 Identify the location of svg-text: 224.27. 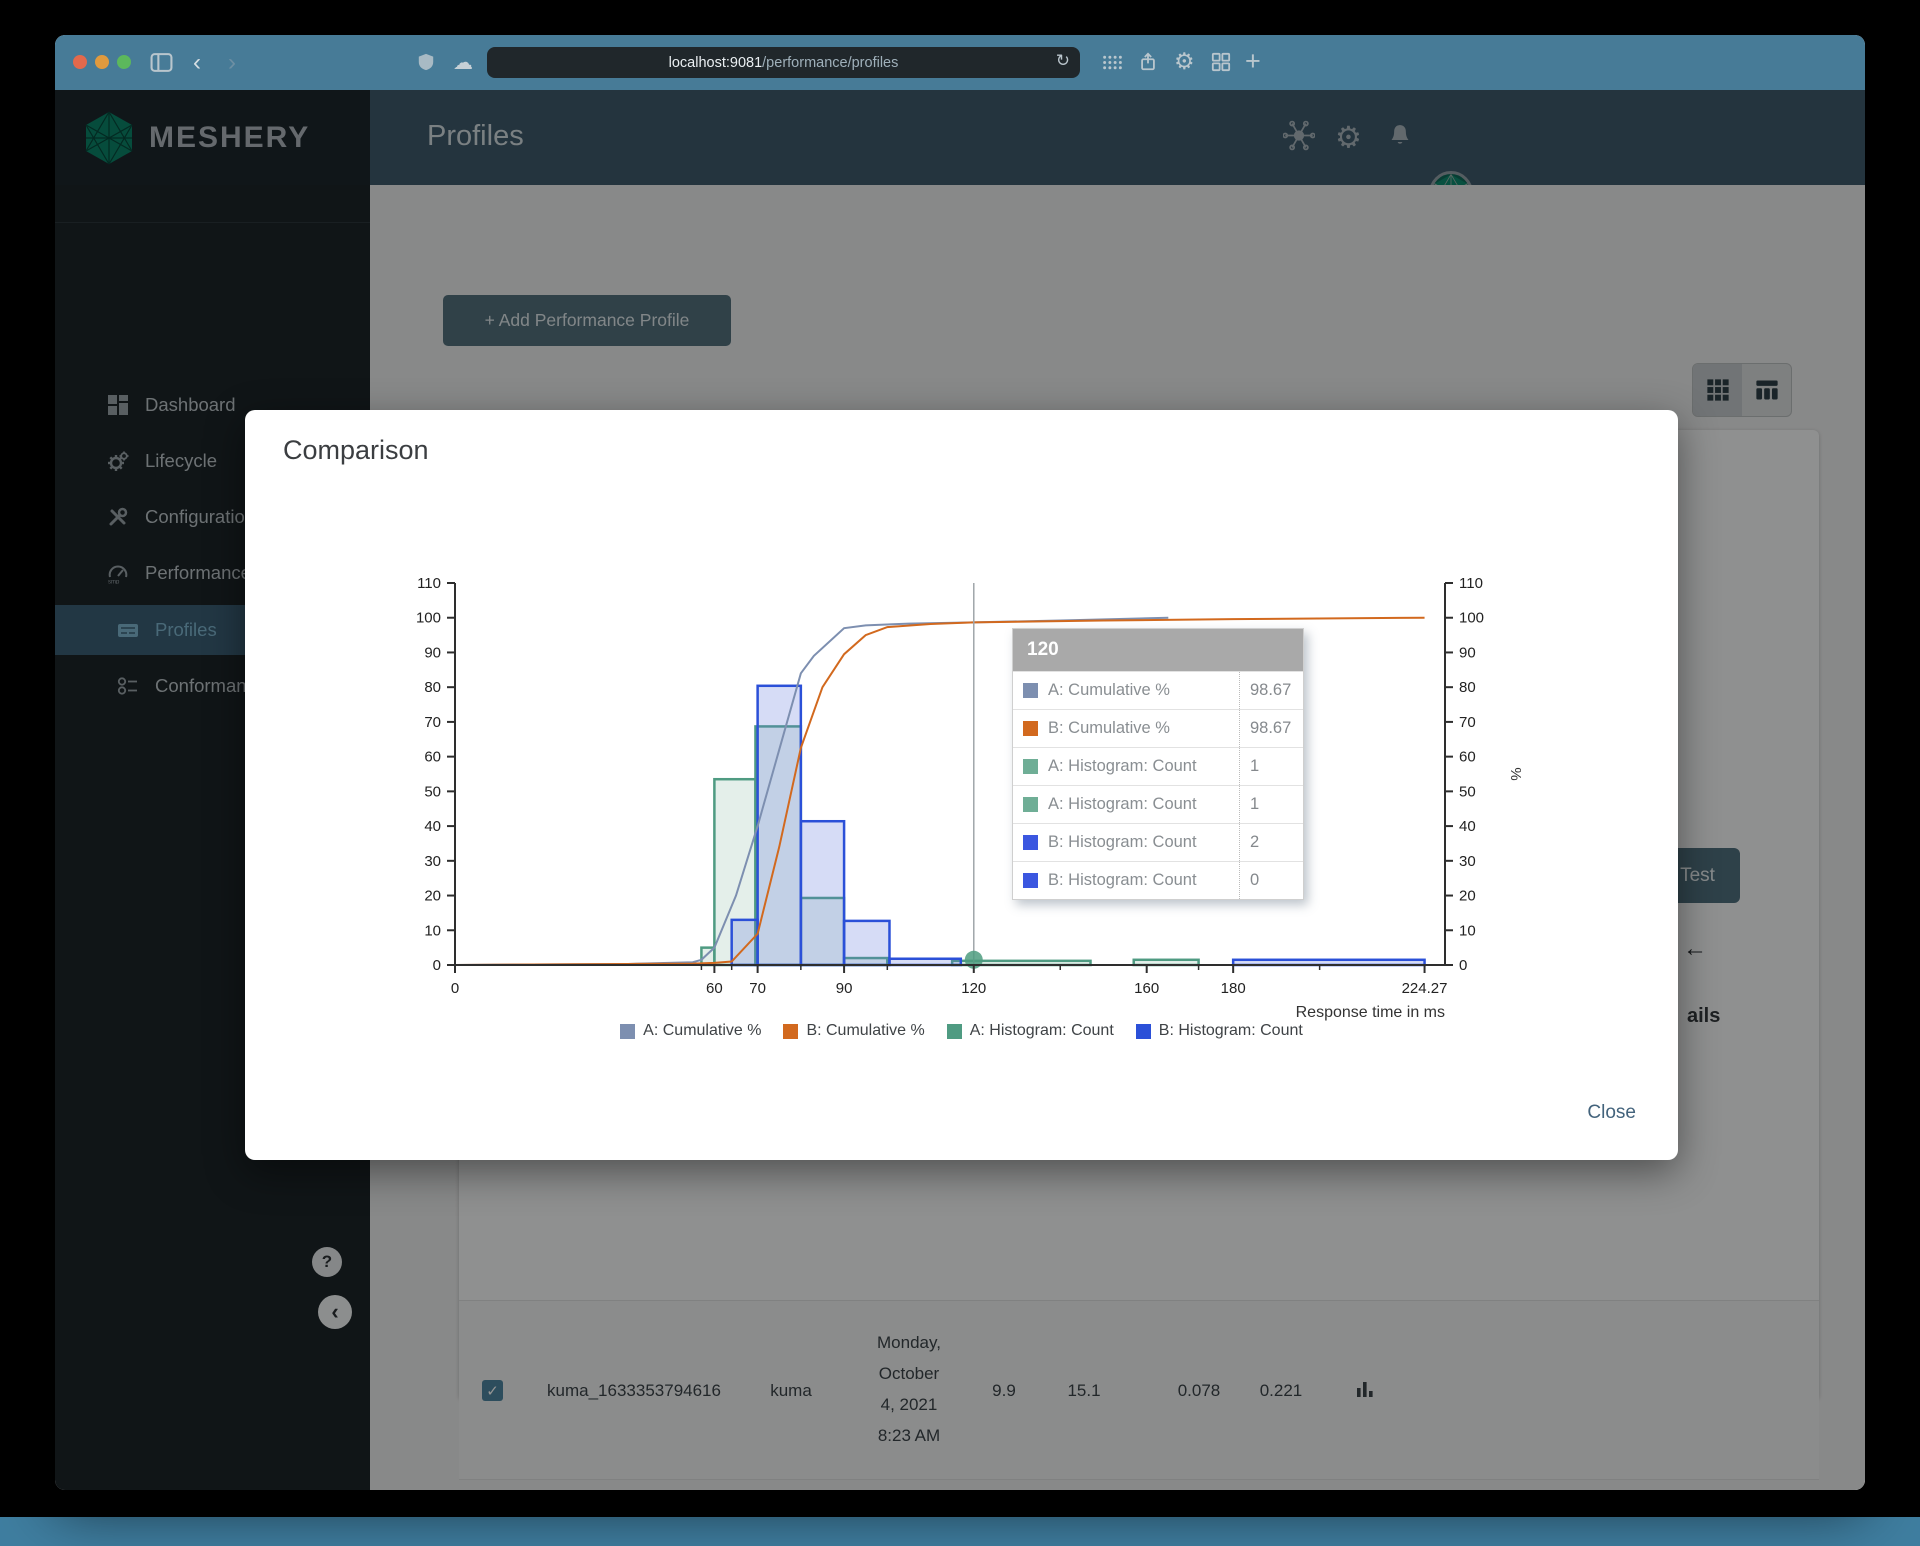
(1425, 988).